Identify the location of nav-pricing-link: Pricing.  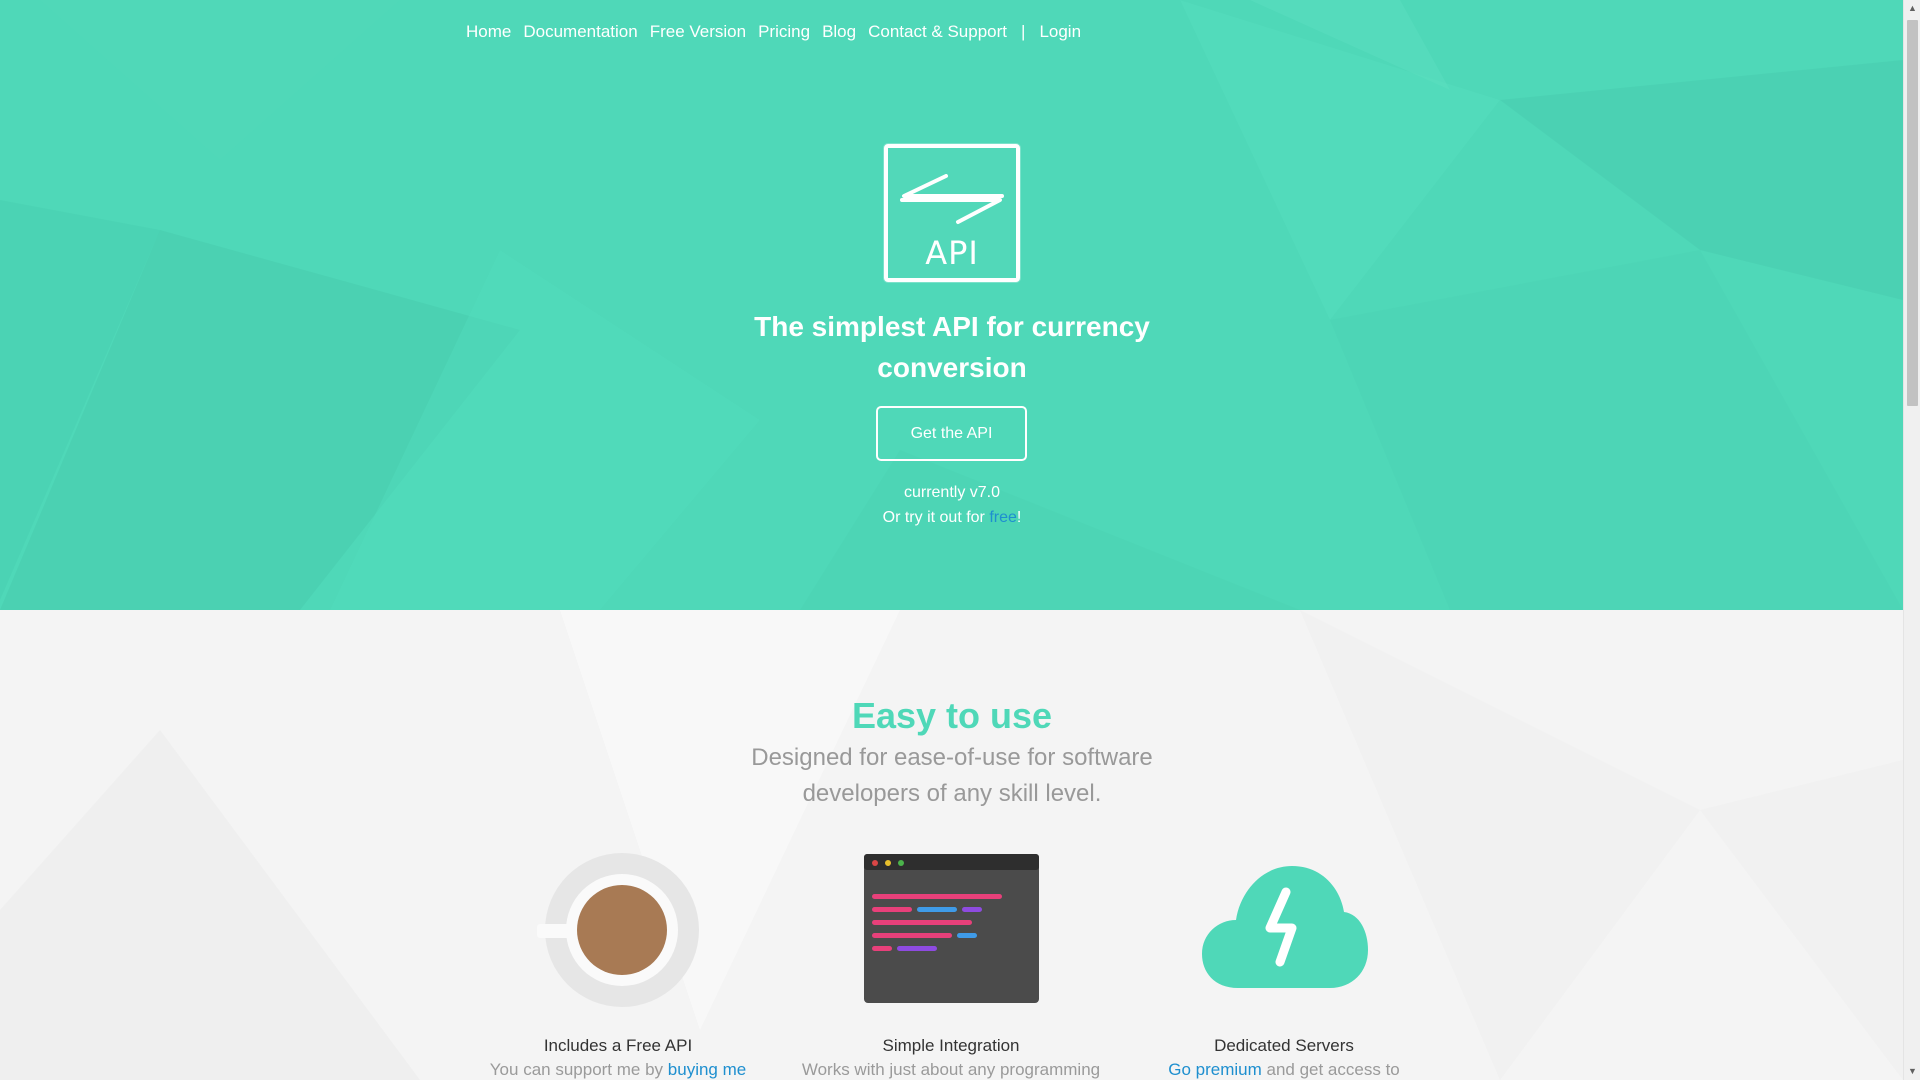
(784, 32).